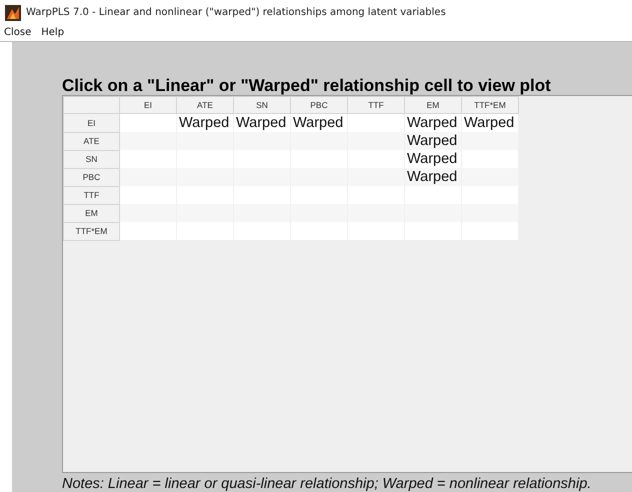  Describe the element at coordinates (262, 105) in the screenshot. I see `column-header: SN` at that location.